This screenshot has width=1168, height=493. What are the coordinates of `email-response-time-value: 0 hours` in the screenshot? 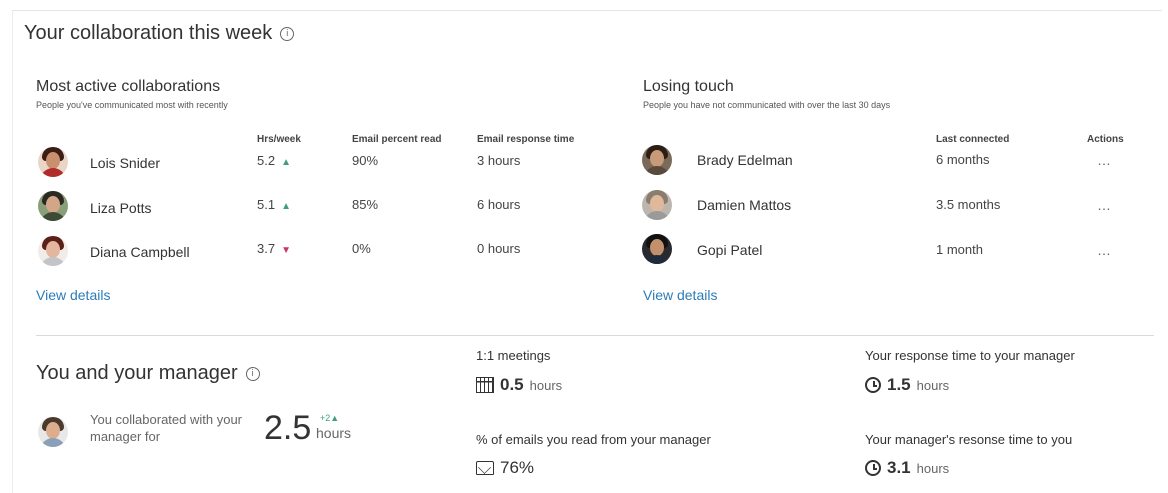 It's located at (499, 248).